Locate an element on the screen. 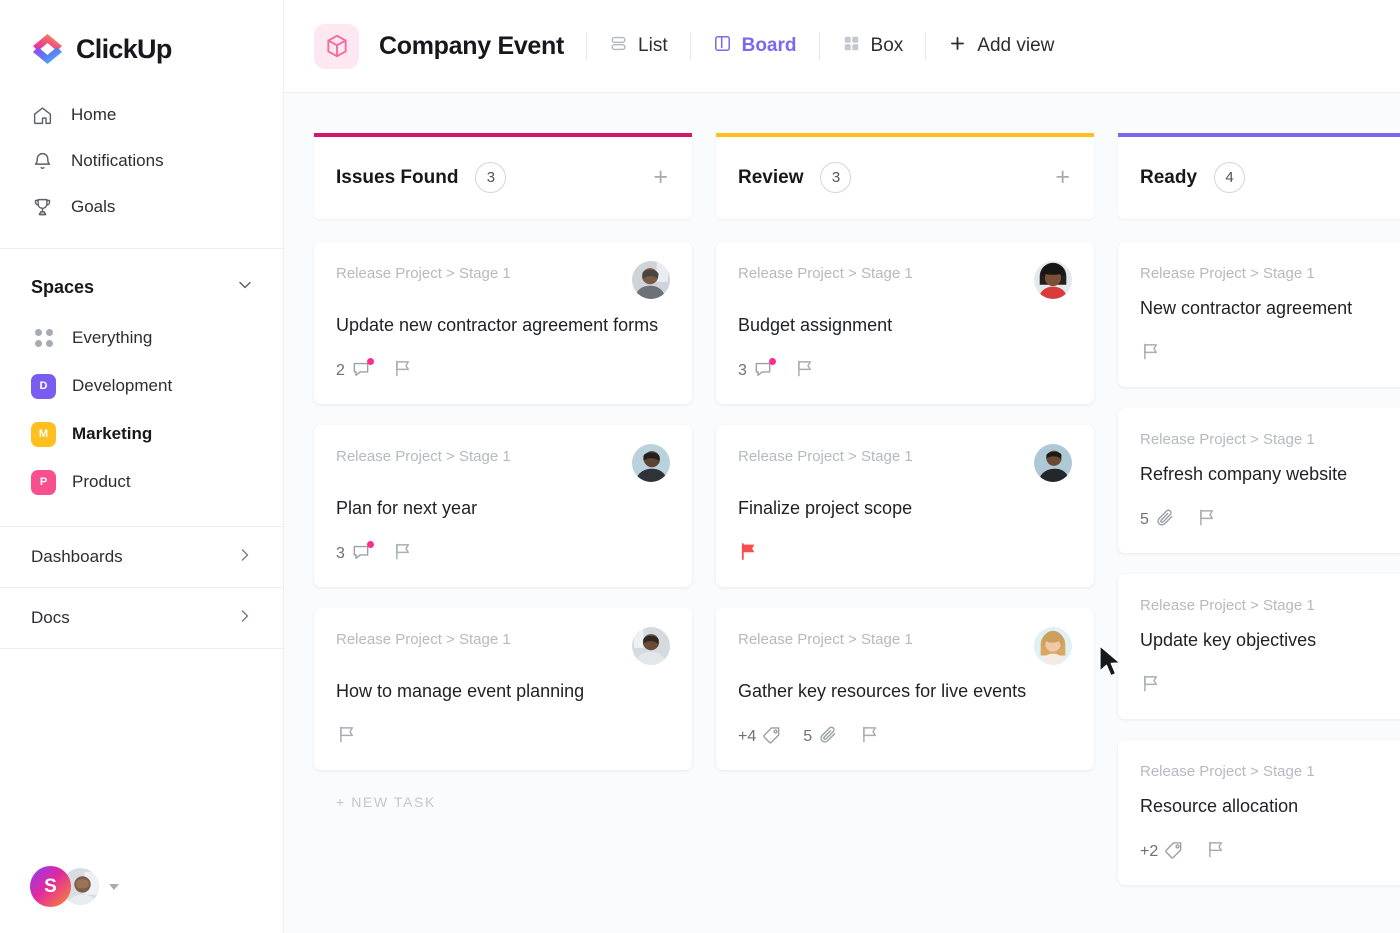 This screenshot has height=933, width=1400. tab-list: List is located at coordinates (638, 46).